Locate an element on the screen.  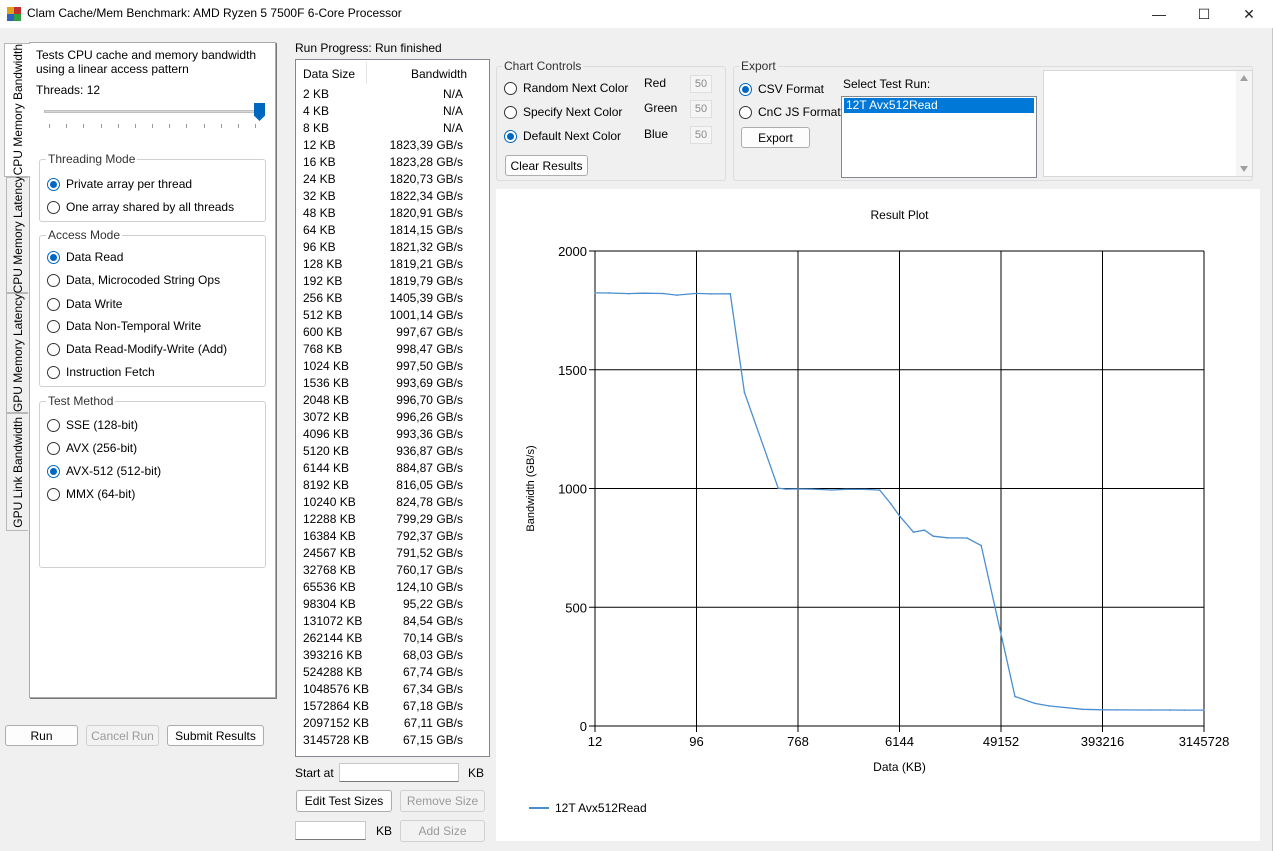
blue-input: 50 is located at coordinates (701, 135).